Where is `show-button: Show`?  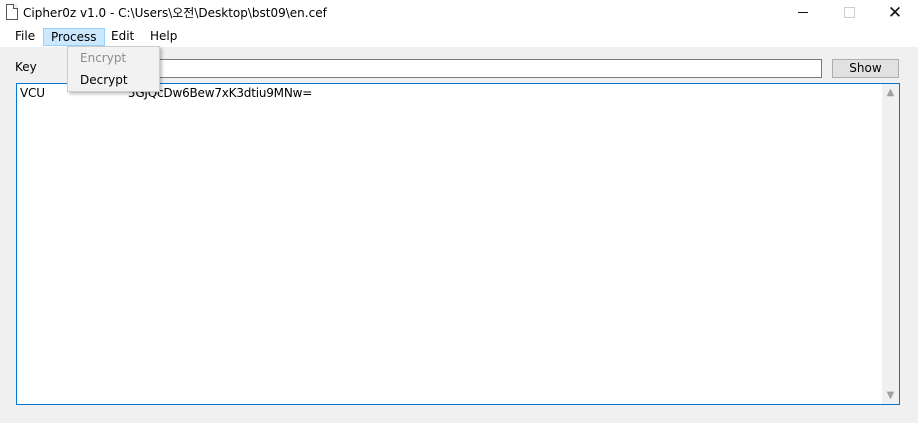
show-button: Show is located at coordinates (865, 68).